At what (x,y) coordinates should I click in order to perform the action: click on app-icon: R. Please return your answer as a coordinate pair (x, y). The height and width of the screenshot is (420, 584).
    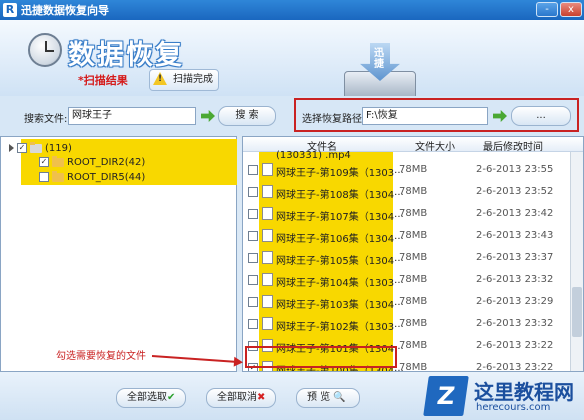
    Looking at the image, I should click on (10, 10).